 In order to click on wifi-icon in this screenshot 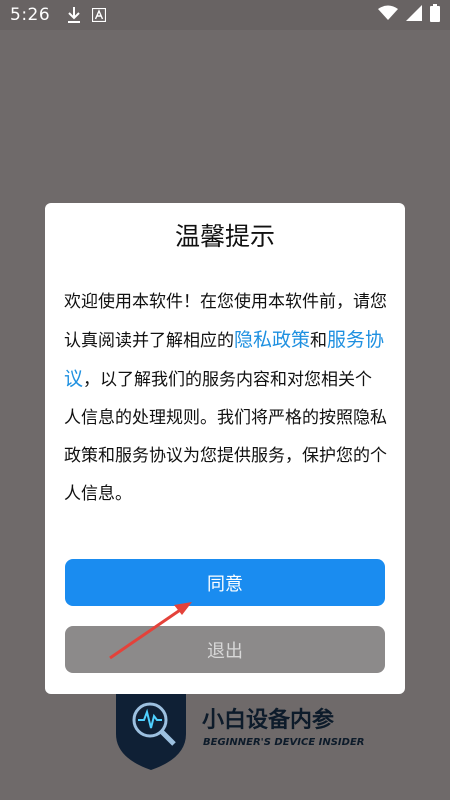, I will do `click(388, 15)`.